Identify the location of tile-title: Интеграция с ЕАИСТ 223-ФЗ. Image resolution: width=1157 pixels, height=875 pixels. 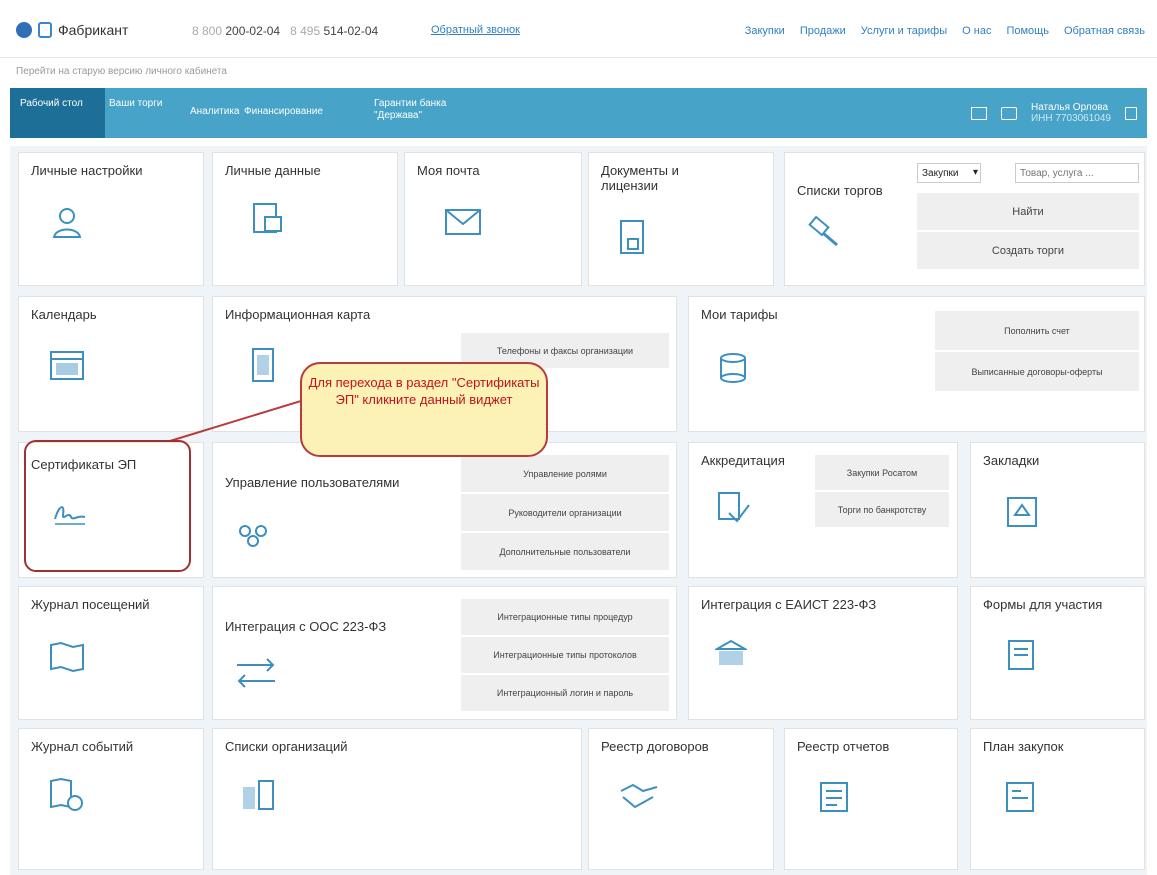
(789, 604).